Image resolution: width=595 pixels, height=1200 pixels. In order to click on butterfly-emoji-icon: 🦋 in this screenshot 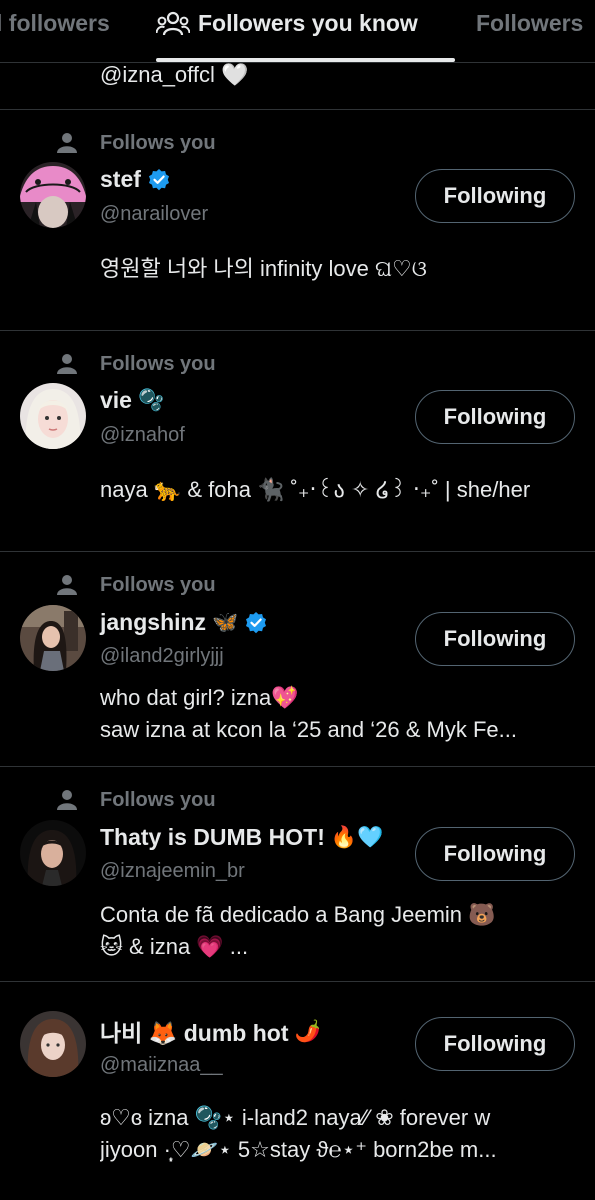, I will do `click(225, 622)`.